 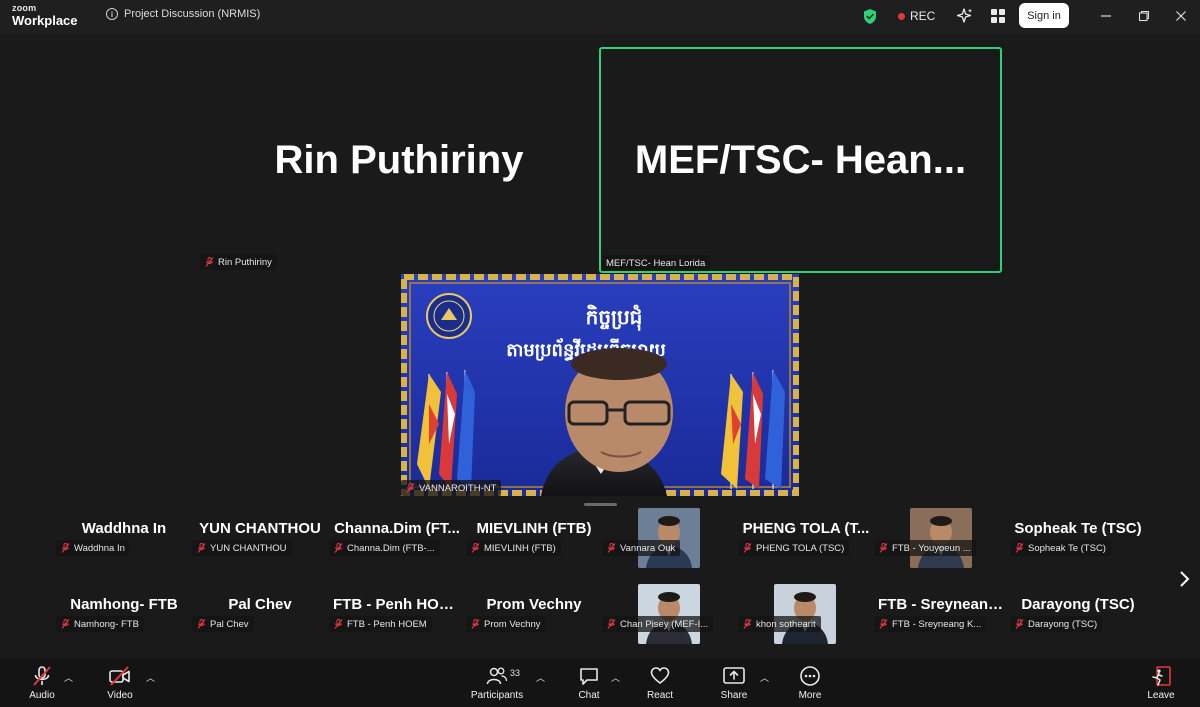 I want to click on info-icon: i, so click(x=112, y=14).